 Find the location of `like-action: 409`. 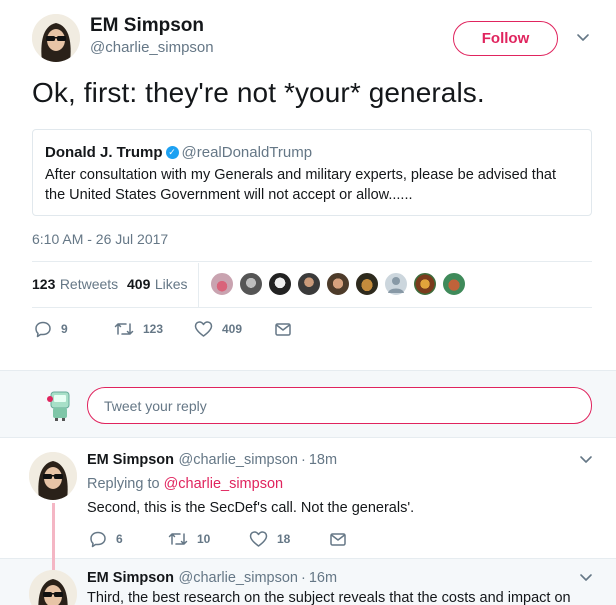

like-action: 409 is located at coordinates (218, 329).